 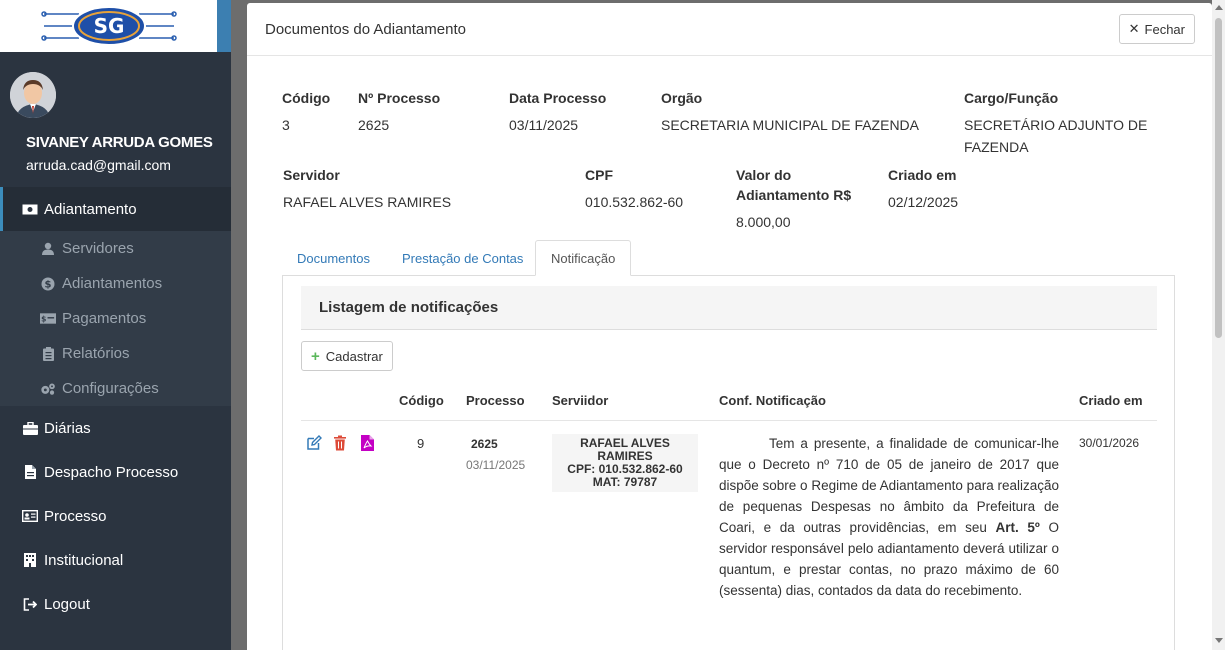 I want to click on nav-label: Despacho Processo, so click(x=111, y=472).